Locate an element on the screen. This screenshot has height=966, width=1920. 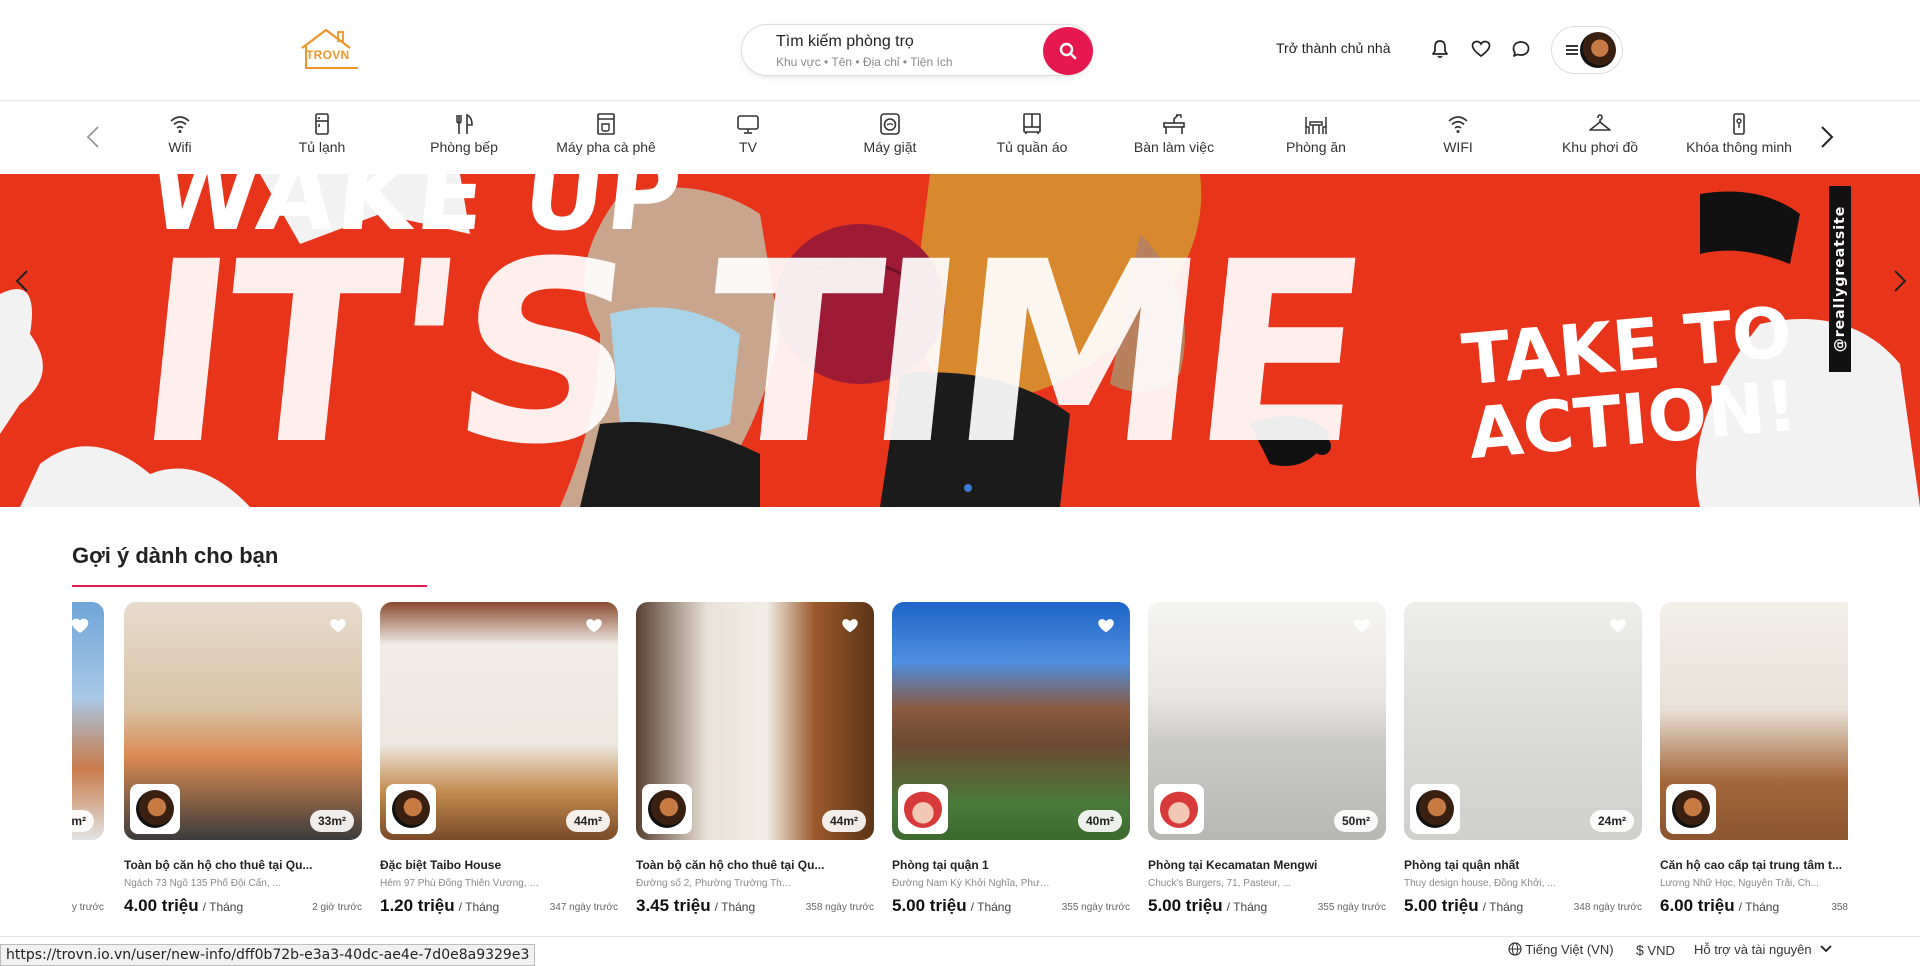
currency-selector: $ VND is located at coordinates (1655, 950).